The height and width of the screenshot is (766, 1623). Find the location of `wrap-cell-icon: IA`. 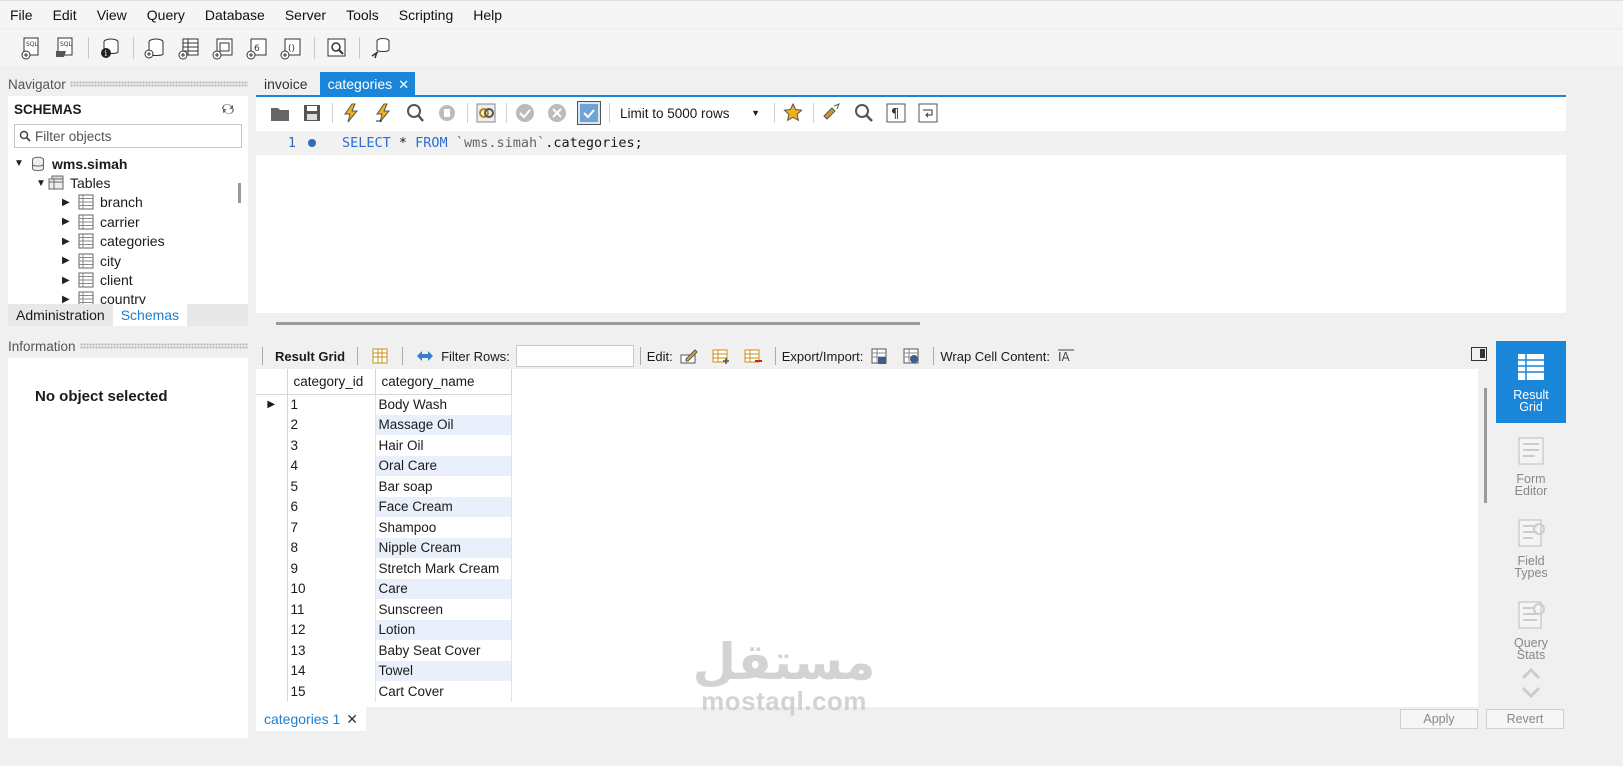

wrap-cell-icon: IA is located at coordinates (1066, 356).